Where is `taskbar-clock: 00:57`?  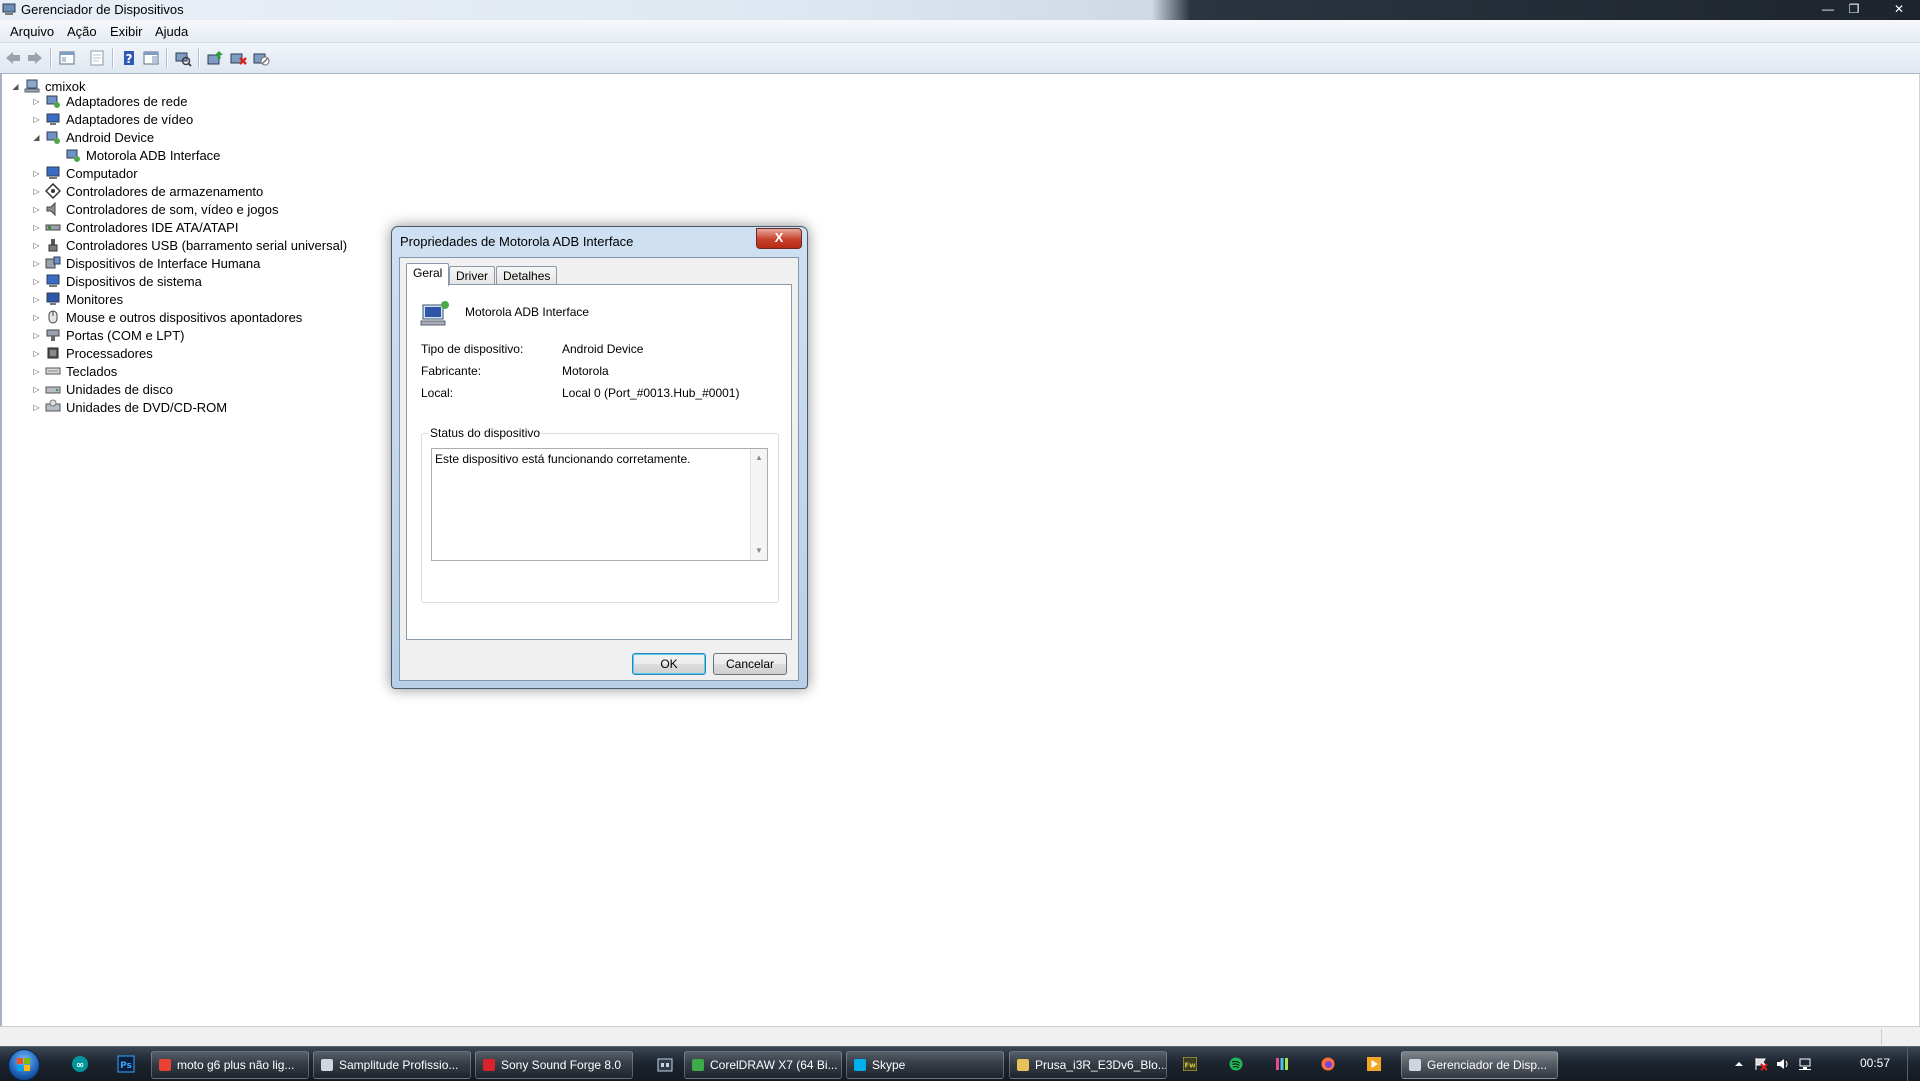 taskbar-clock: 00:57 is located at coordinates (1875, 1063).